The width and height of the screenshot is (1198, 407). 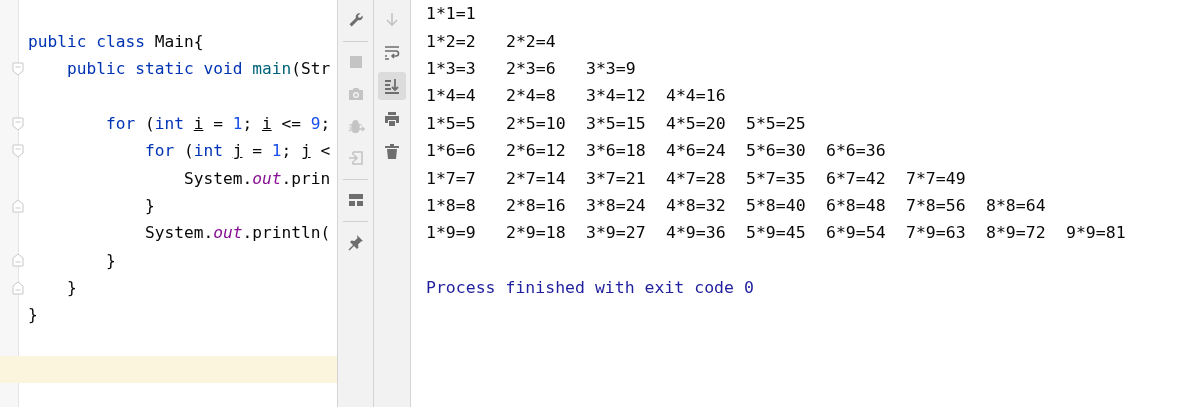 I want to click on code-line: public class Main{, so click(x=116, y=42).